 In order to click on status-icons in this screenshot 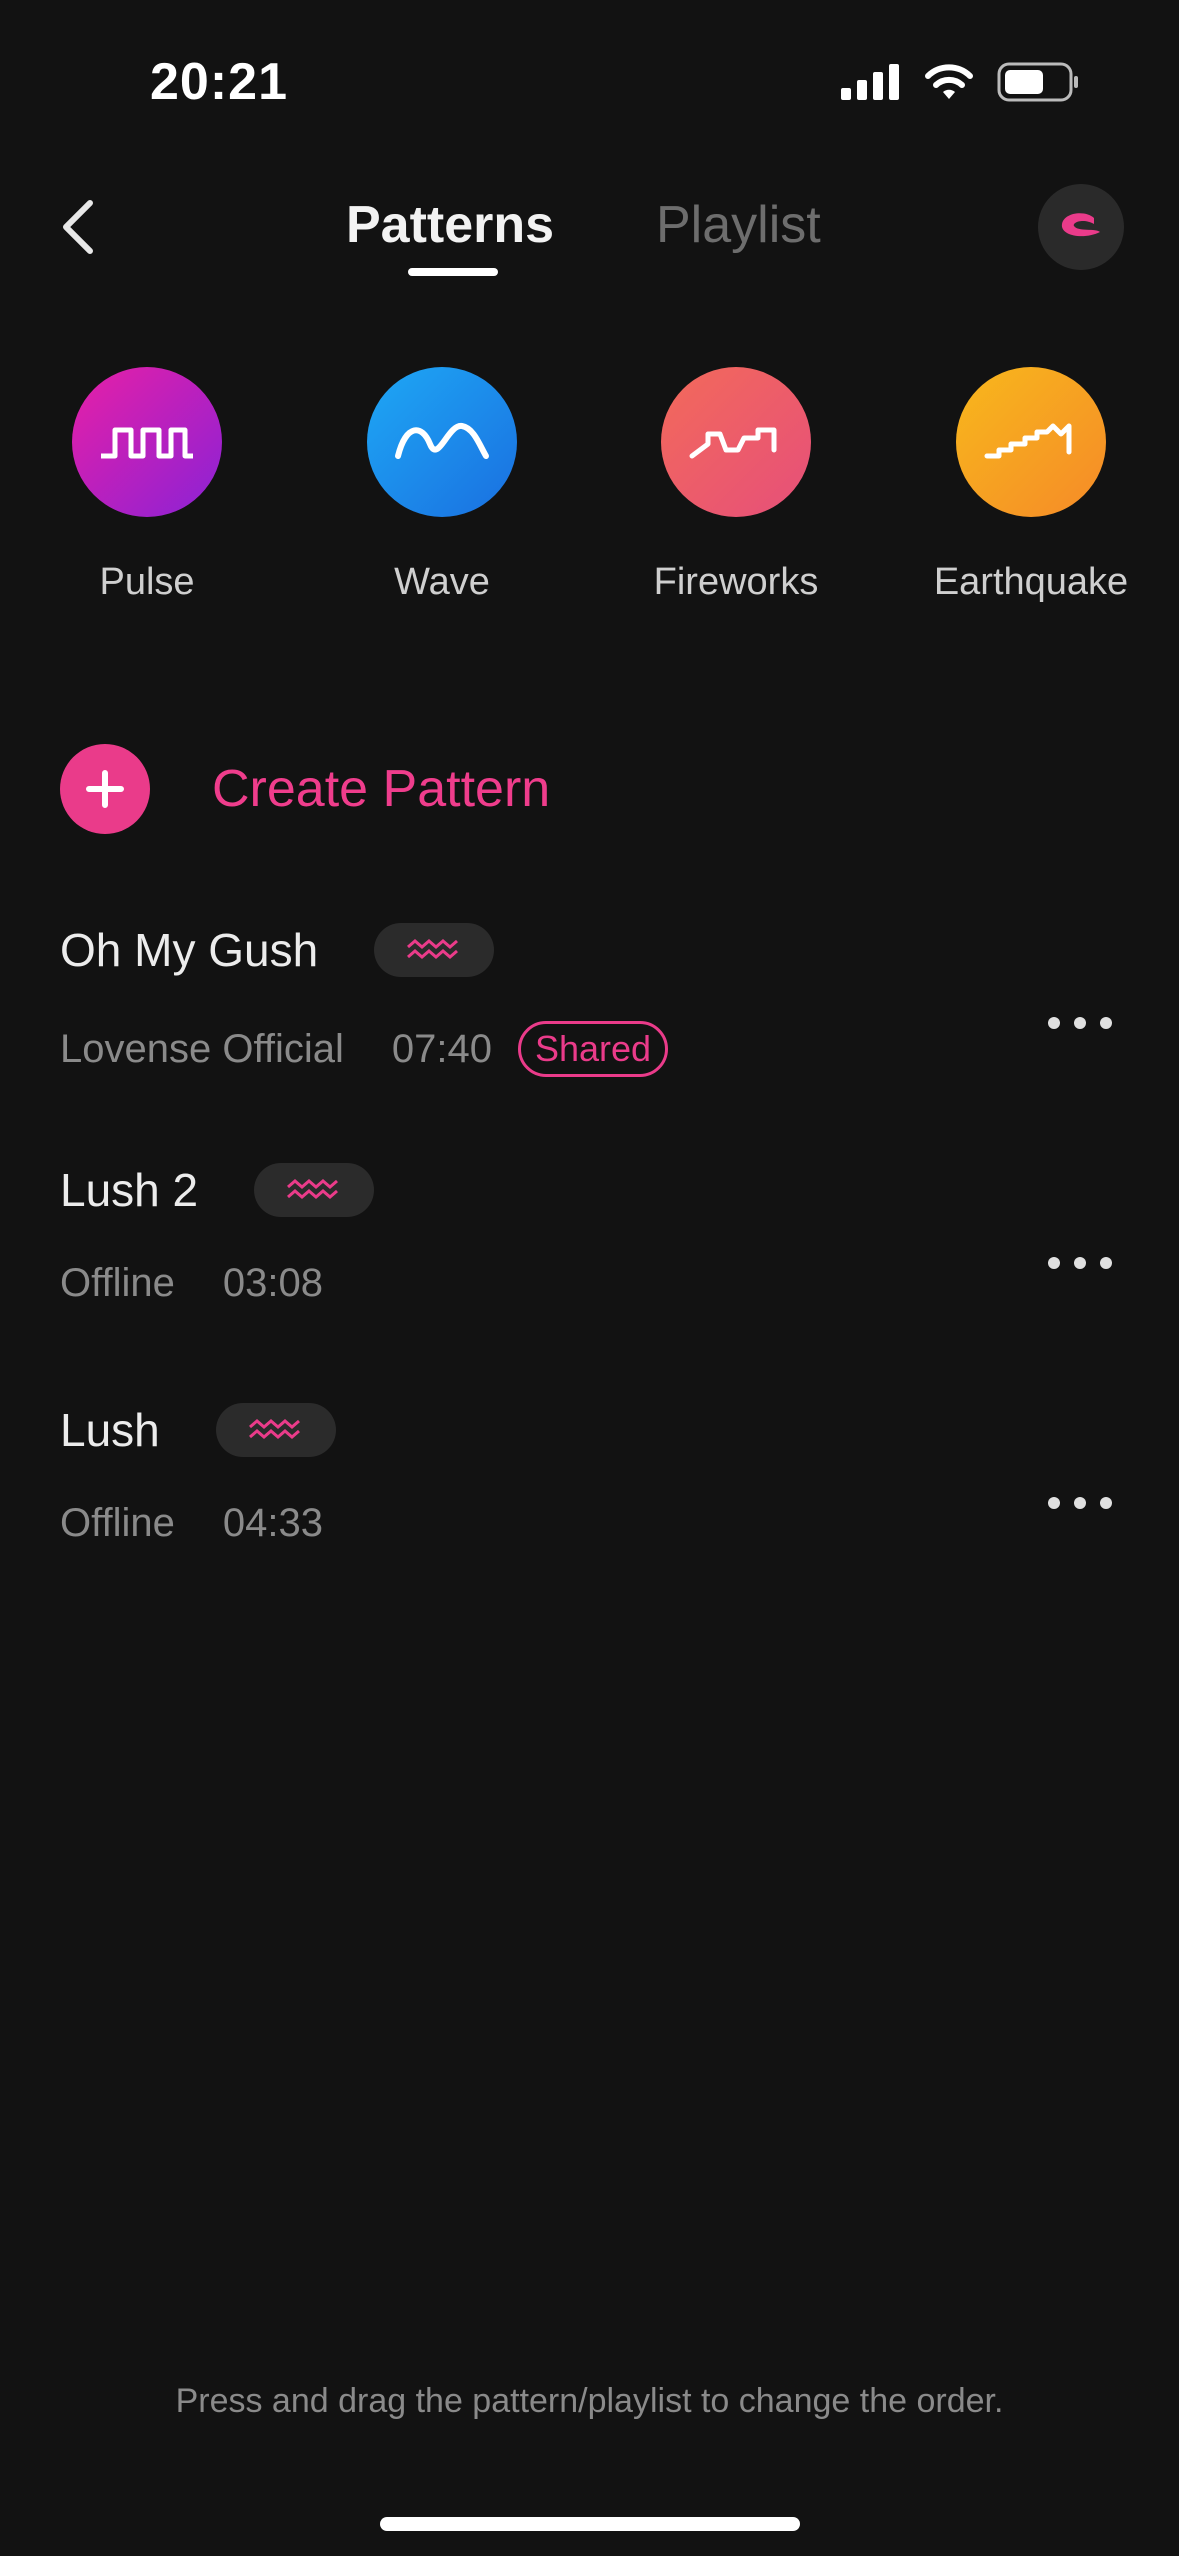, I will do `click(960, 82)`.